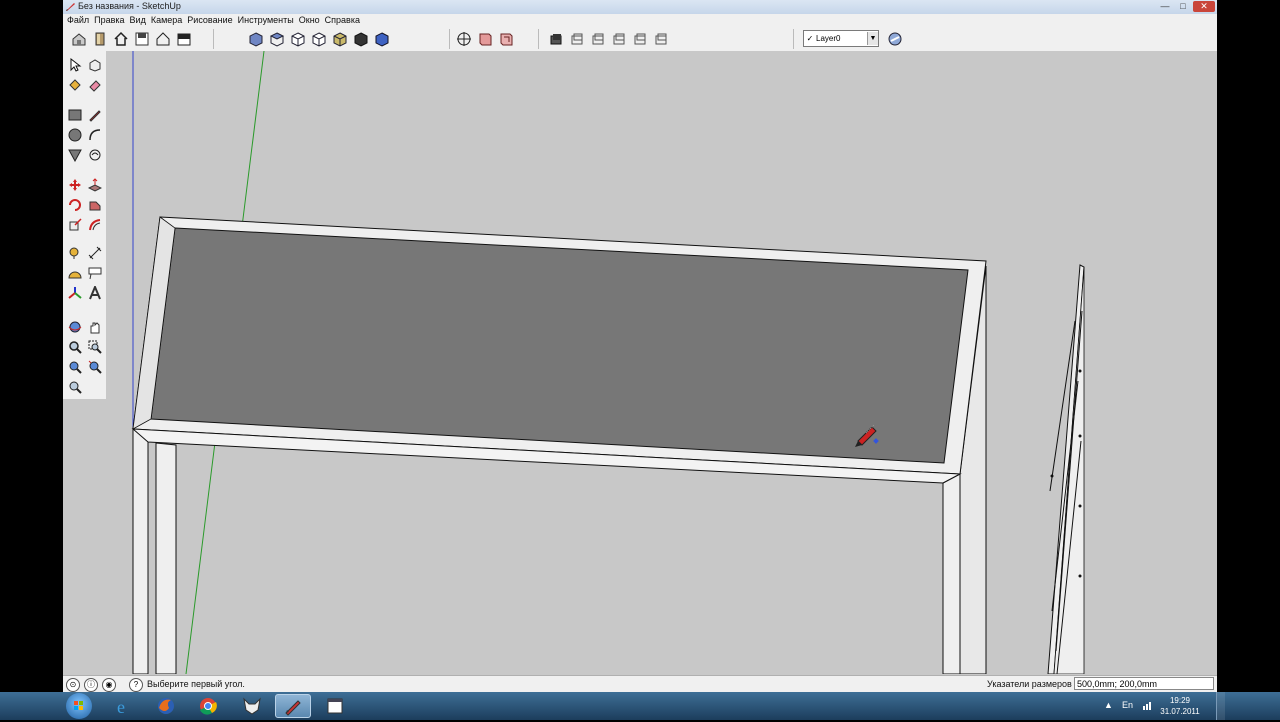 Image resolution: width=1280 pixels, height=722 pixels. I want to click on left-view-button, so click(361, 39).